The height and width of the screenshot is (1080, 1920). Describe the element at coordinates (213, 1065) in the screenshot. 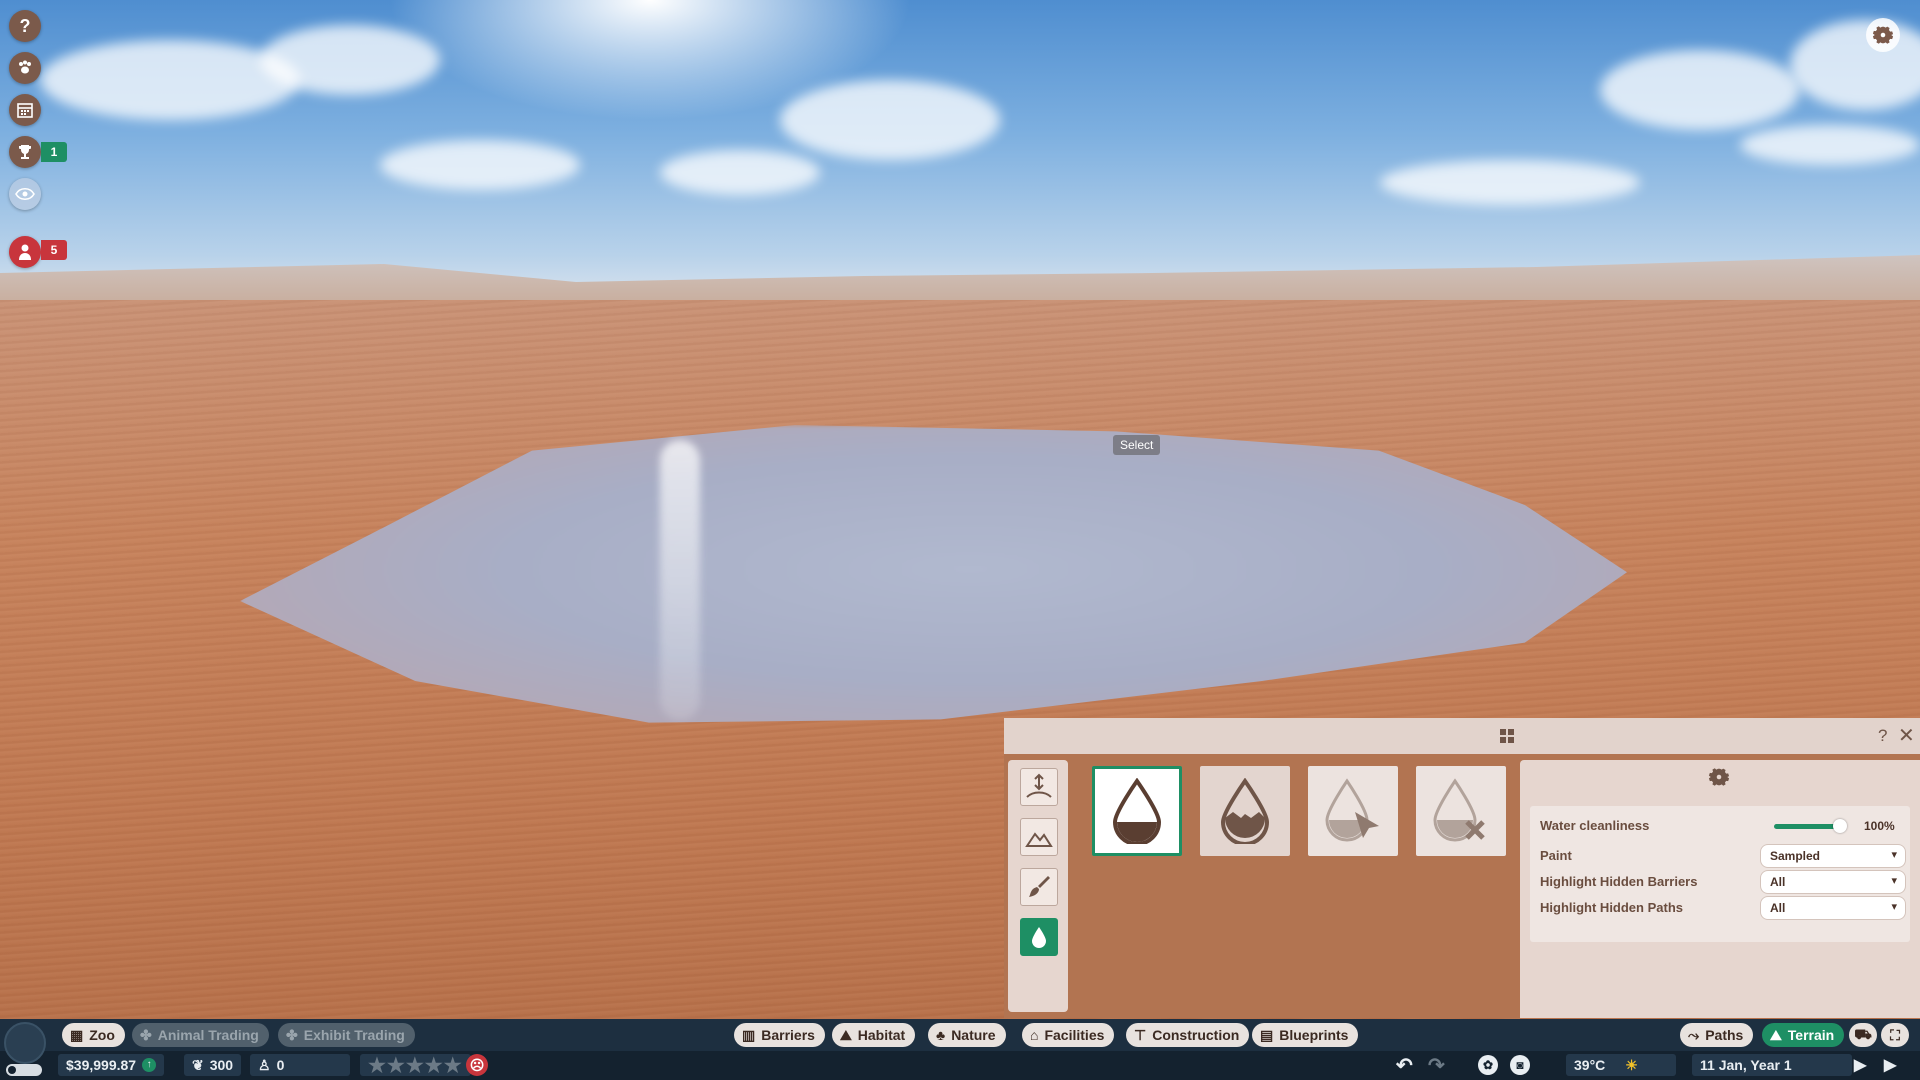

I see `conservation-display: ❦ 300` at that location.